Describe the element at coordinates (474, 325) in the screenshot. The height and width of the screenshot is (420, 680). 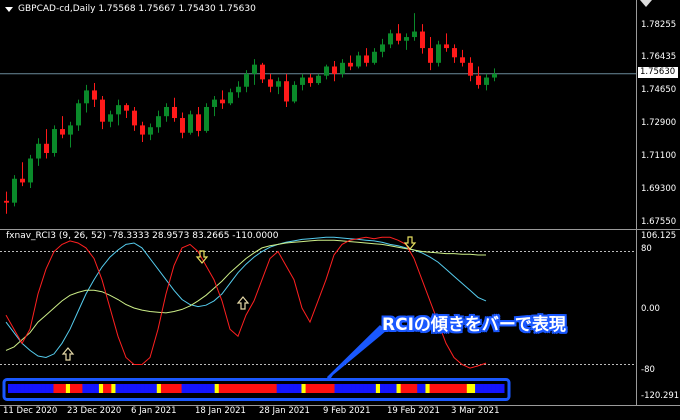
I see `annotation-text: RCIの傾きをバーで表現` at that location.